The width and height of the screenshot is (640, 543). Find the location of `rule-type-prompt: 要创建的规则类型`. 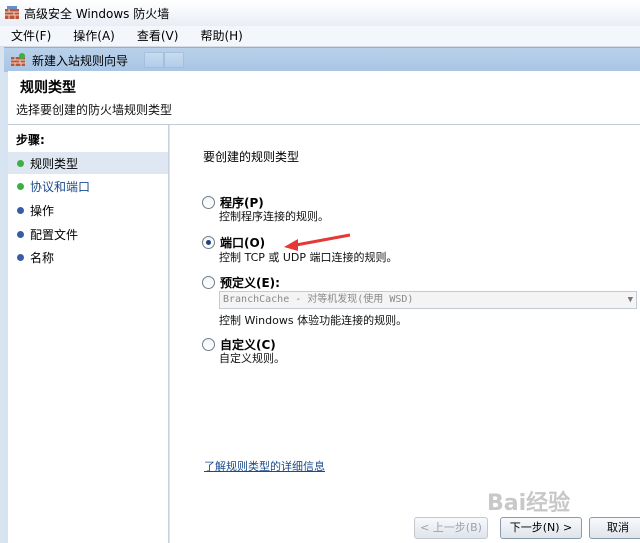

rule-type-prompt: 要创建的规则类型 is located at coordinates (251, 157).